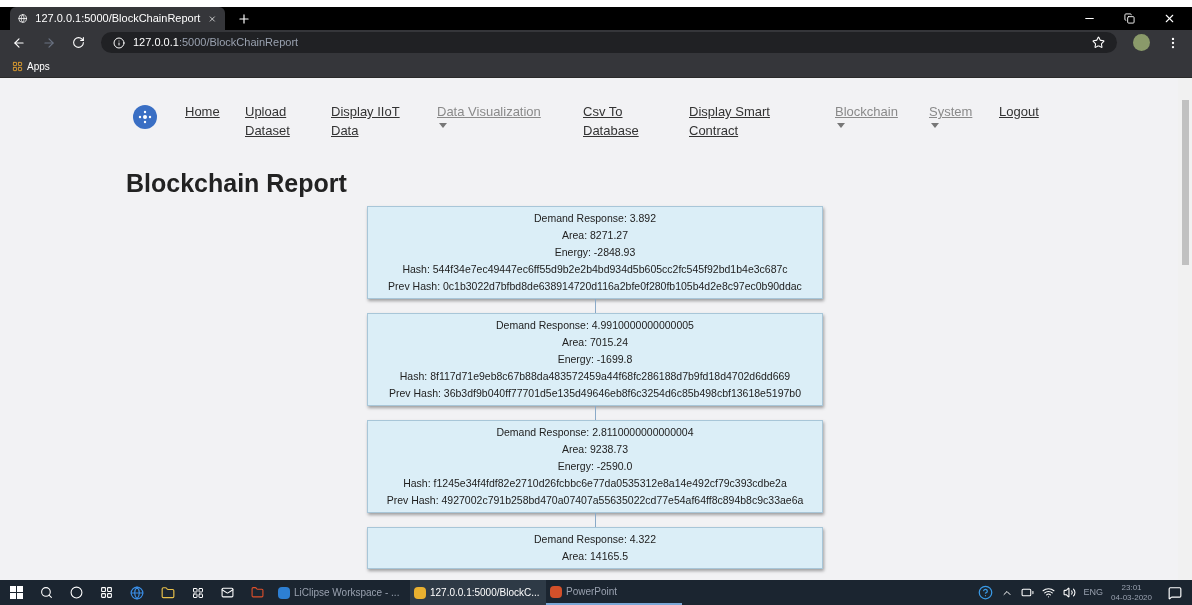 This screenshot has width=1192, height=605. I want to click on block-field: Prev Hash: 36b3df9b040ff77701d5e135d49646eb8f6c3254d6c85b498cbf13618e5197b0, so click(595, 393).